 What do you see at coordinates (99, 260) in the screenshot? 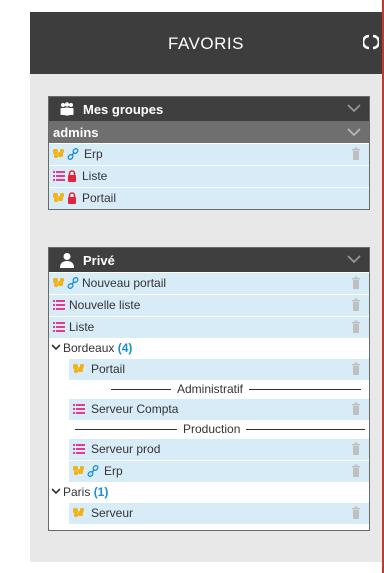
I see `private-title: Privé` at bounding box center [99, 260].